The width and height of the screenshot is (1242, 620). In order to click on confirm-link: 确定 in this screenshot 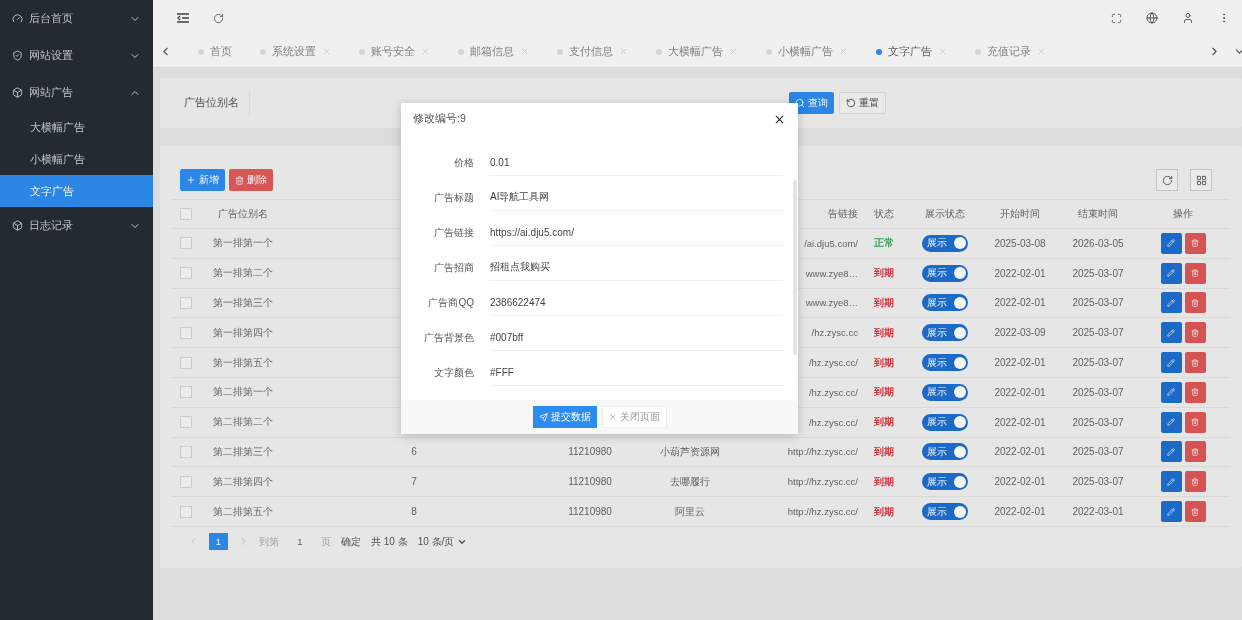, I will do `click(351, 541)`.